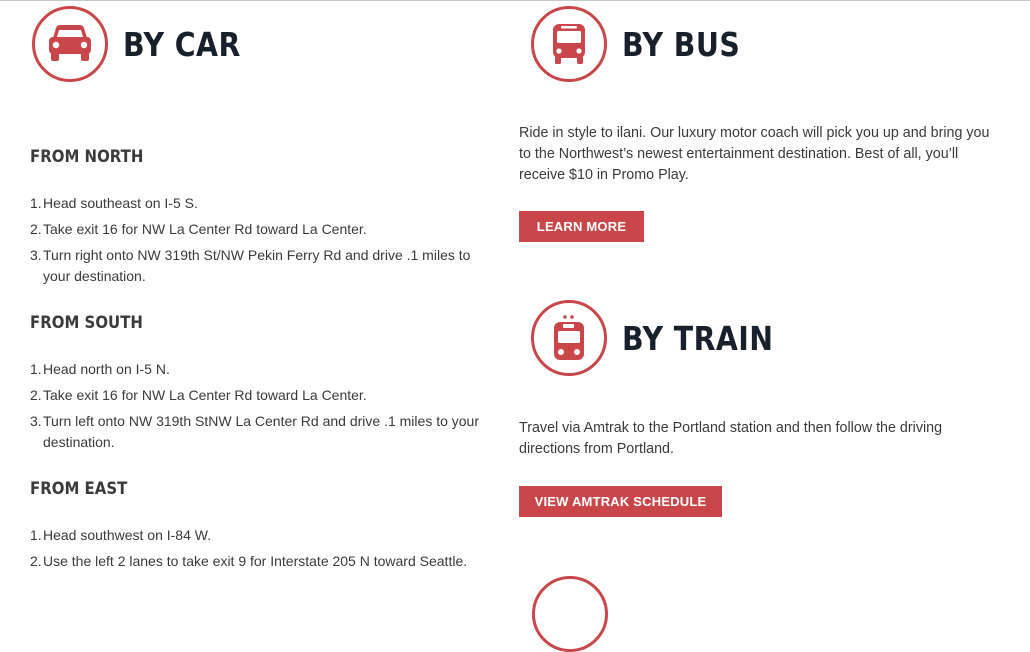 Image resolution: width=1030 pixels, height=652 pixels. I want to click on by-bus-header: BY BUS, so click(645, 44).